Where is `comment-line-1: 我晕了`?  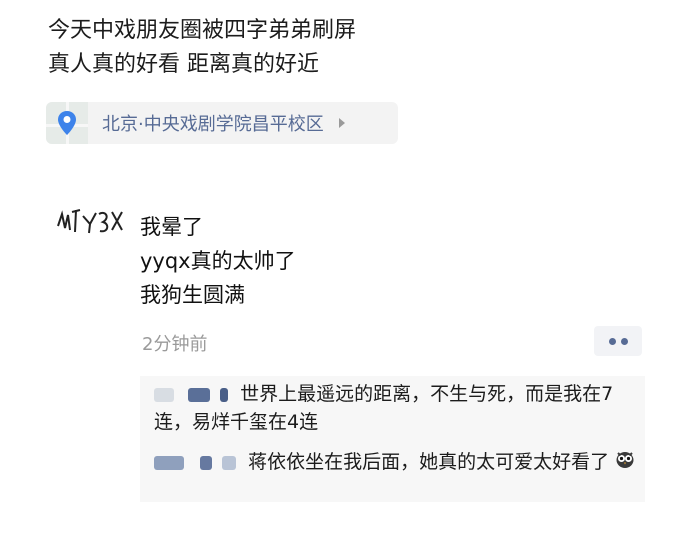 comment-line-1: 我晕了 is located at coordinates (171, 227).